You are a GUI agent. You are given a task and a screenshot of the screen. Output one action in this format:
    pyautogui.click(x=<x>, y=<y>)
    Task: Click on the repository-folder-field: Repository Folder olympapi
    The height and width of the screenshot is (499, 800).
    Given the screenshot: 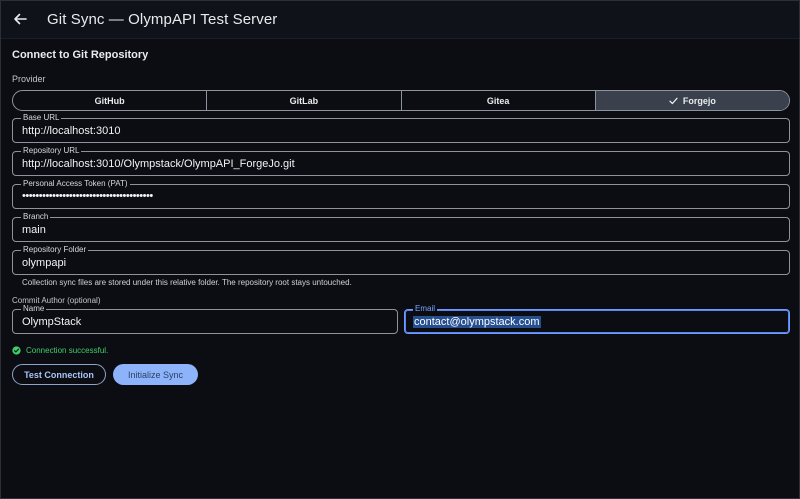 What is the action you would take?
    pyautogui.click(x=401, y=260)
    